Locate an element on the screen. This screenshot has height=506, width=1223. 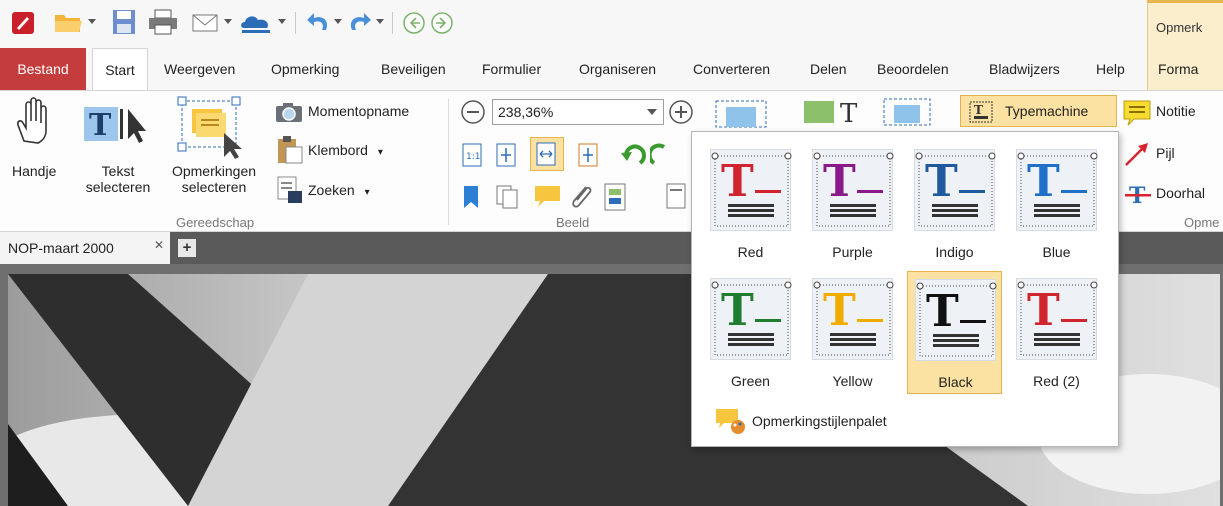
tab-convert: Converteren is located at coordinates (731, 69).